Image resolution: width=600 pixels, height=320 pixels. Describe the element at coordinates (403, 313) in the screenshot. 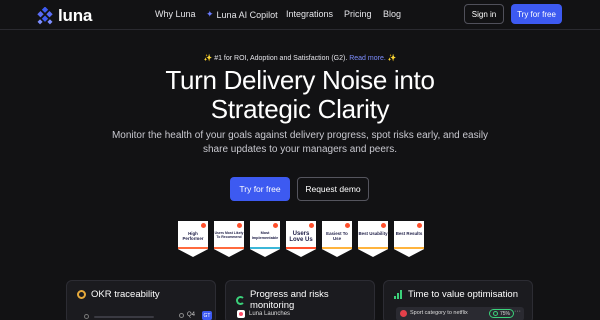

I see `netflix-icon` at that location.